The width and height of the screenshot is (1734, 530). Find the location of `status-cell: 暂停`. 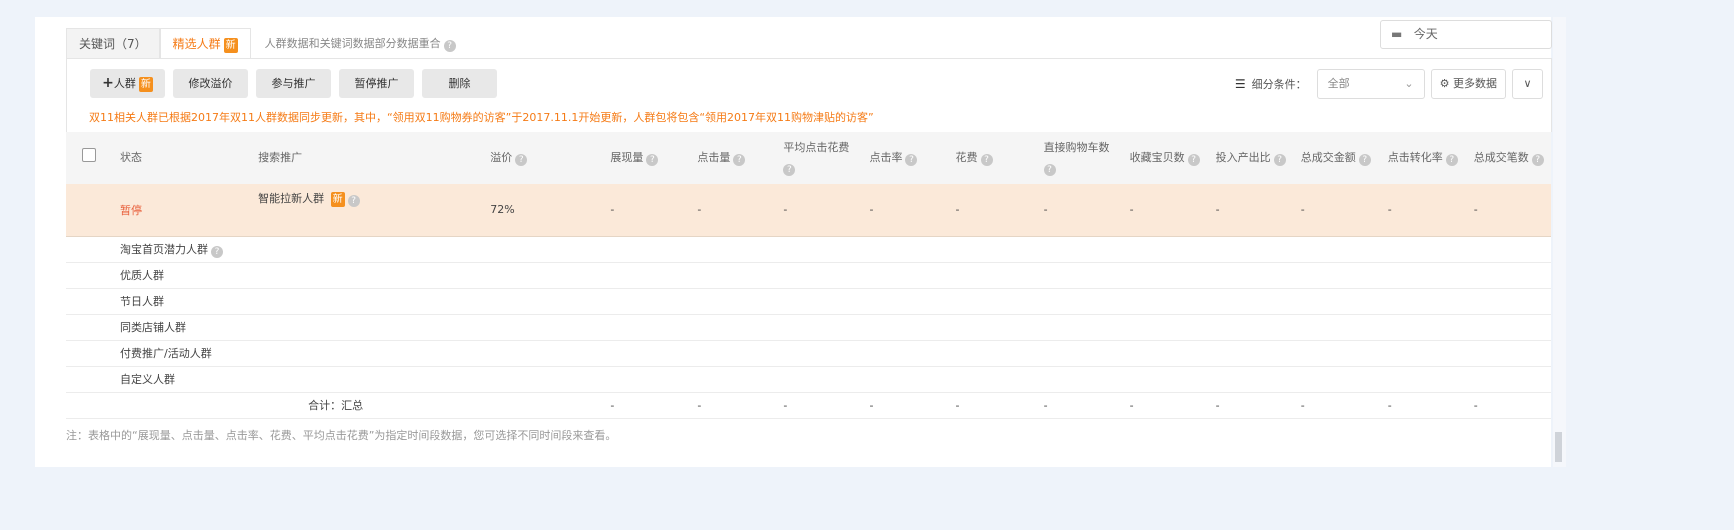

status-cell: 暂停 is located at coordinates (181, 210).